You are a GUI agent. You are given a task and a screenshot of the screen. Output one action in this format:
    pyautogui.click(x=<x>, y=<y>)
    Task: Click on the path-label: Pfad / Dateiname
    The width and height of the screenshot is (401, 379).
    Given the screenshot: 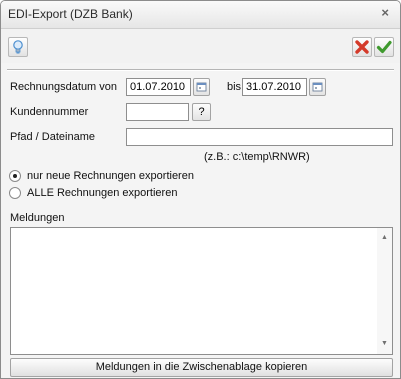 What is the action you would take?
    pyautogui.click(x=52, y=137)
    